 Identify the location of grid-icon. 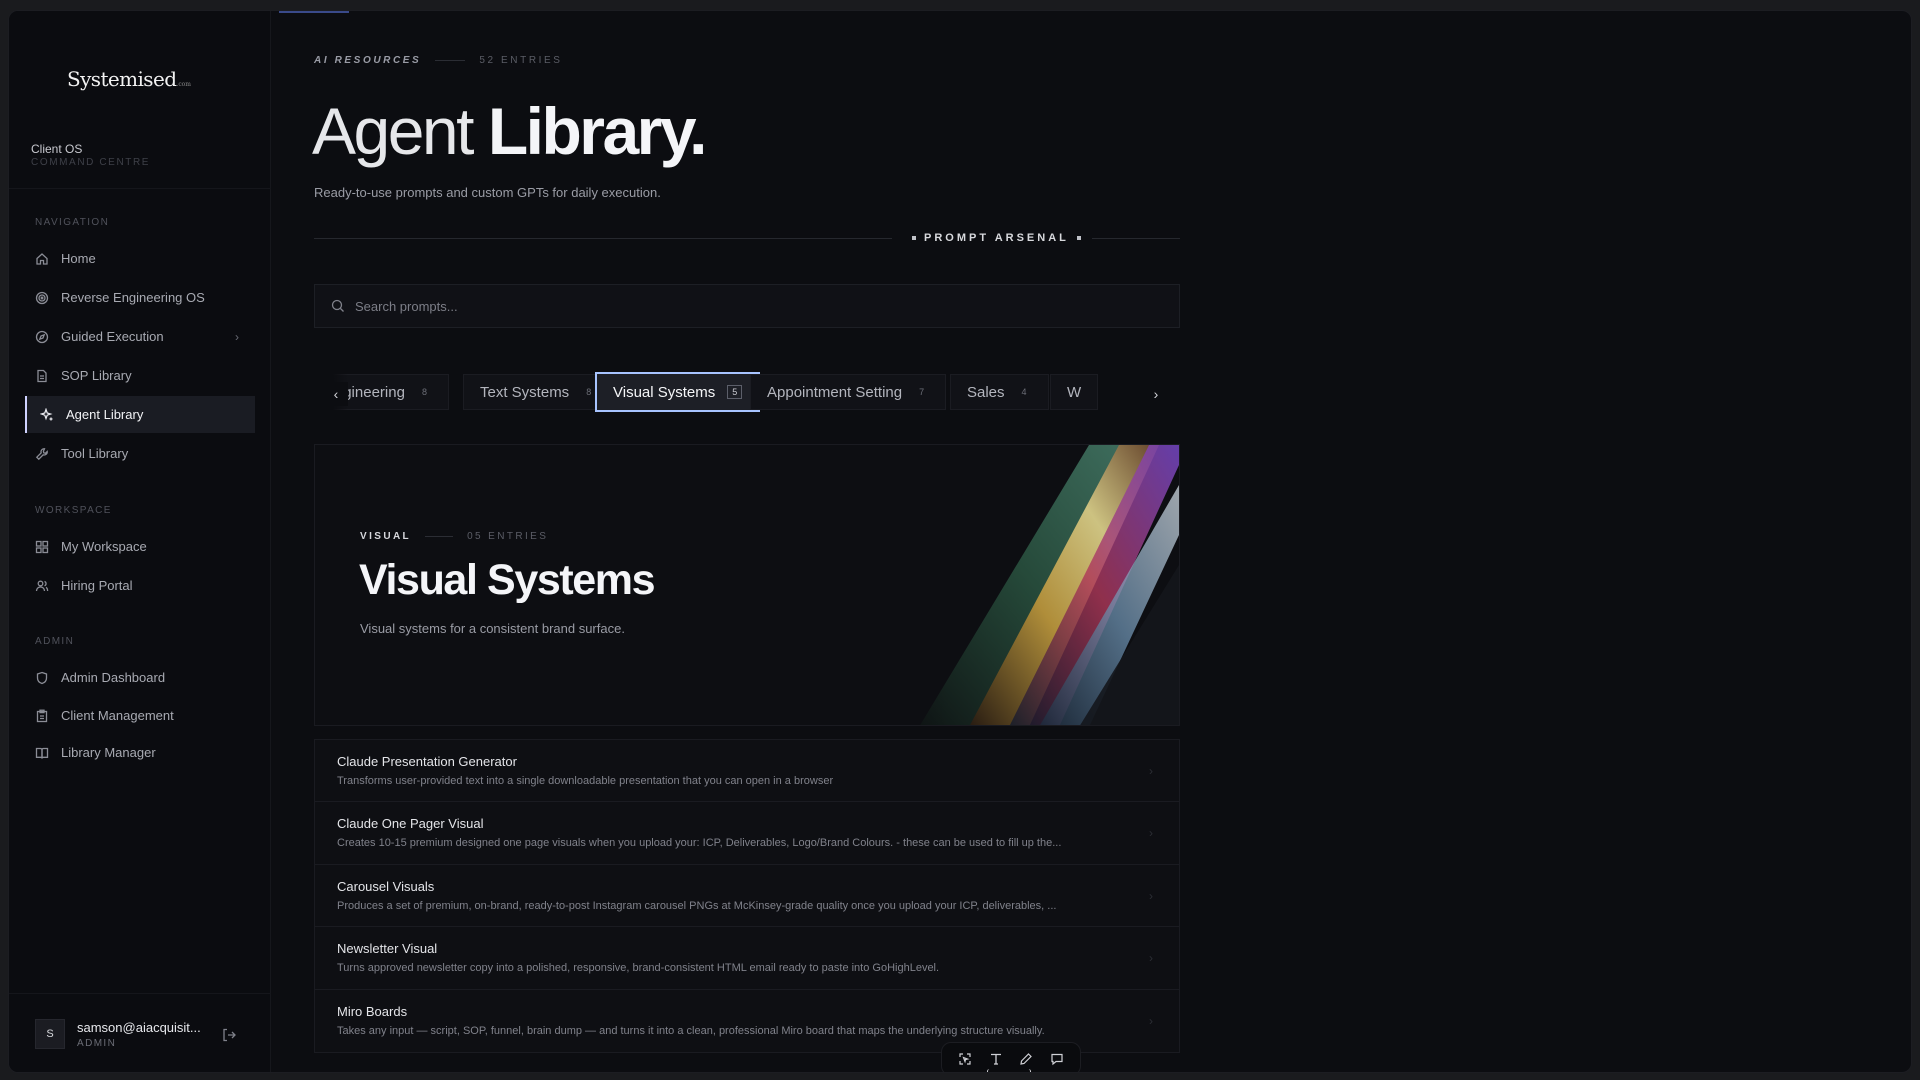
(42, 547).